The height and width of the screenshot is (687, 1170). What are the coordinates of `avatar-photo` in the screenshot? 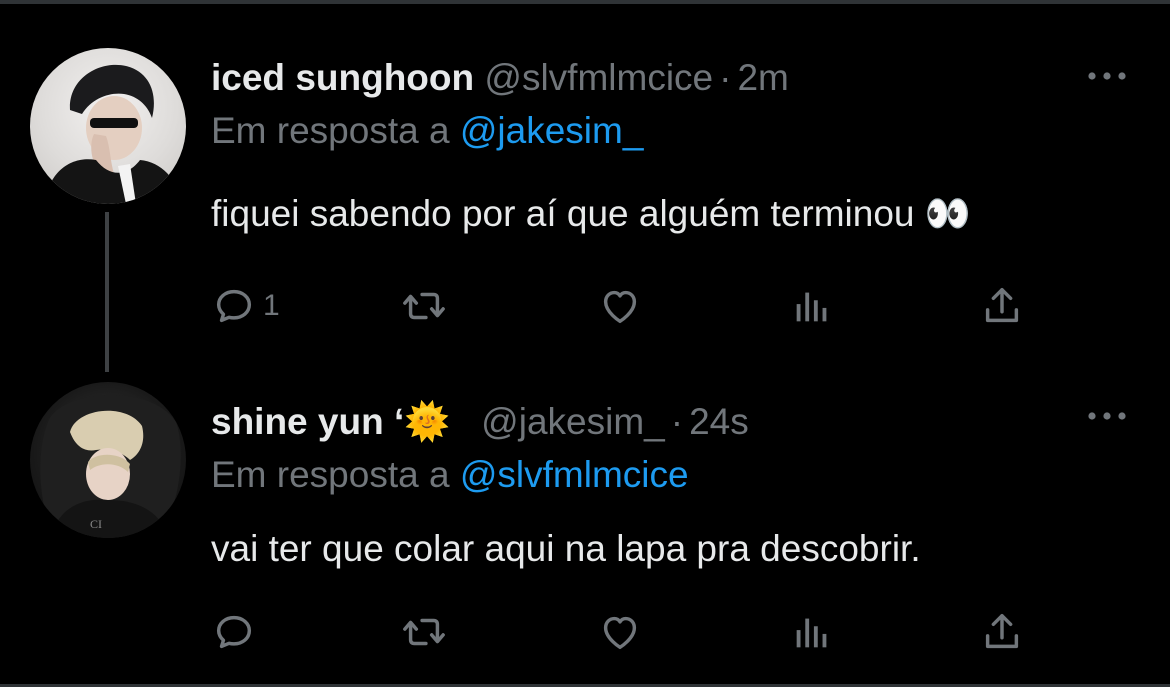 It's located at (113, 134).